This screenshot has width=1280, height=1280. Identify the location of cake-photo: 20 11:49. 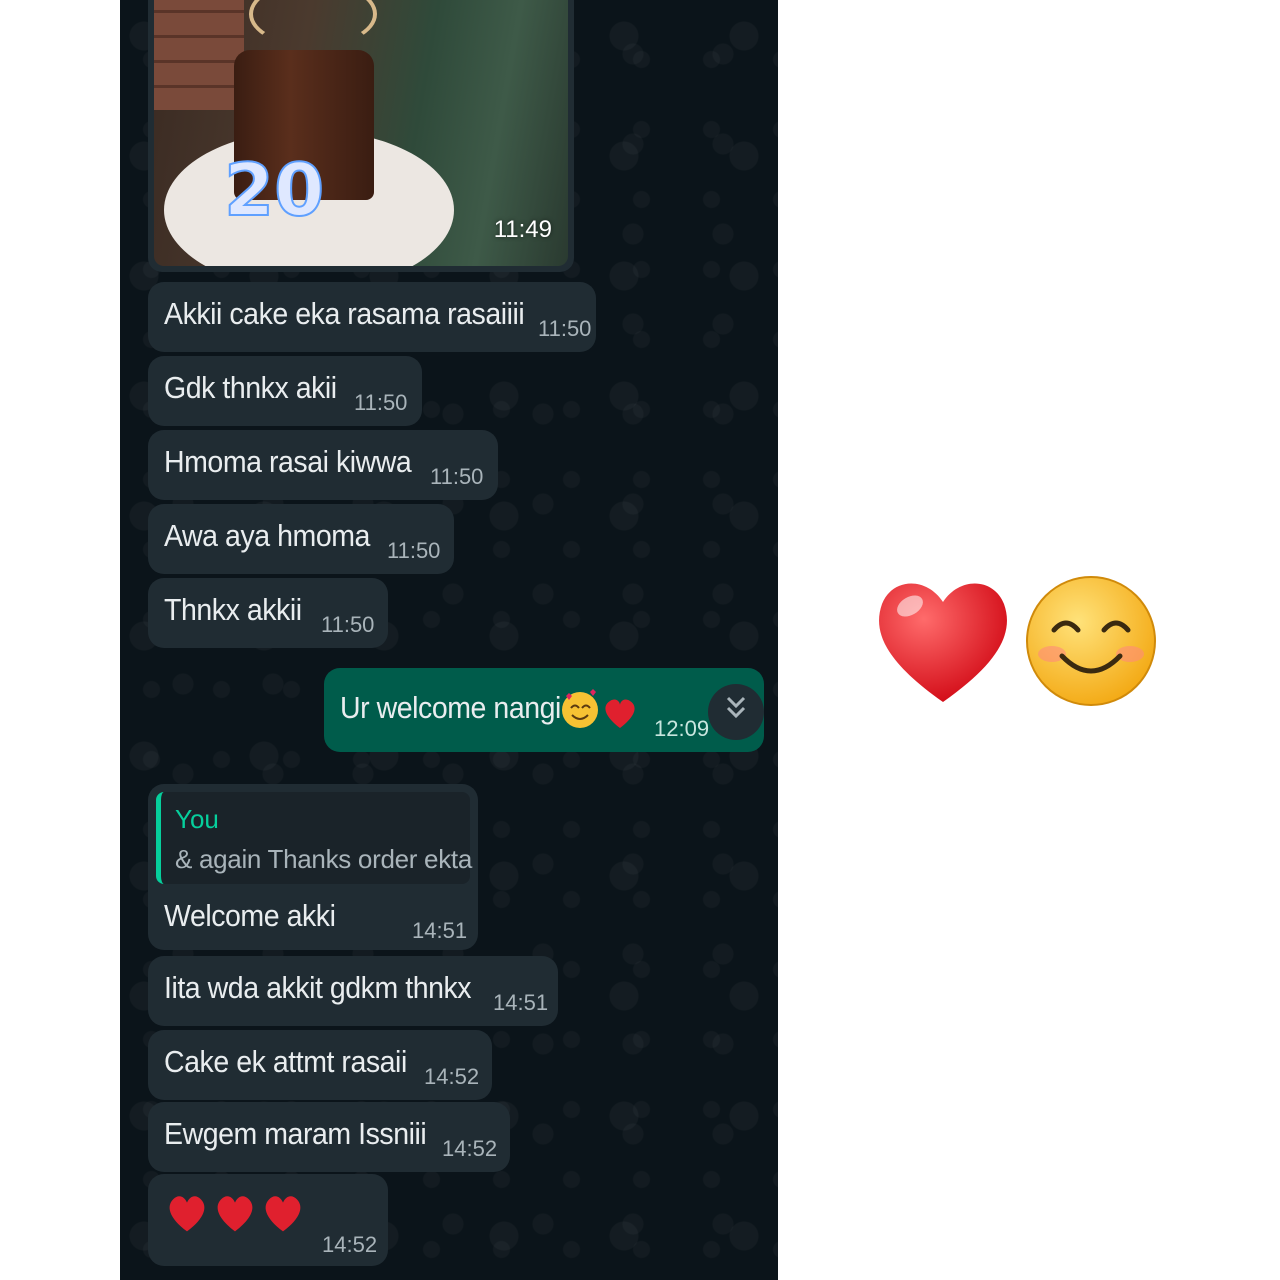
(361, 133).